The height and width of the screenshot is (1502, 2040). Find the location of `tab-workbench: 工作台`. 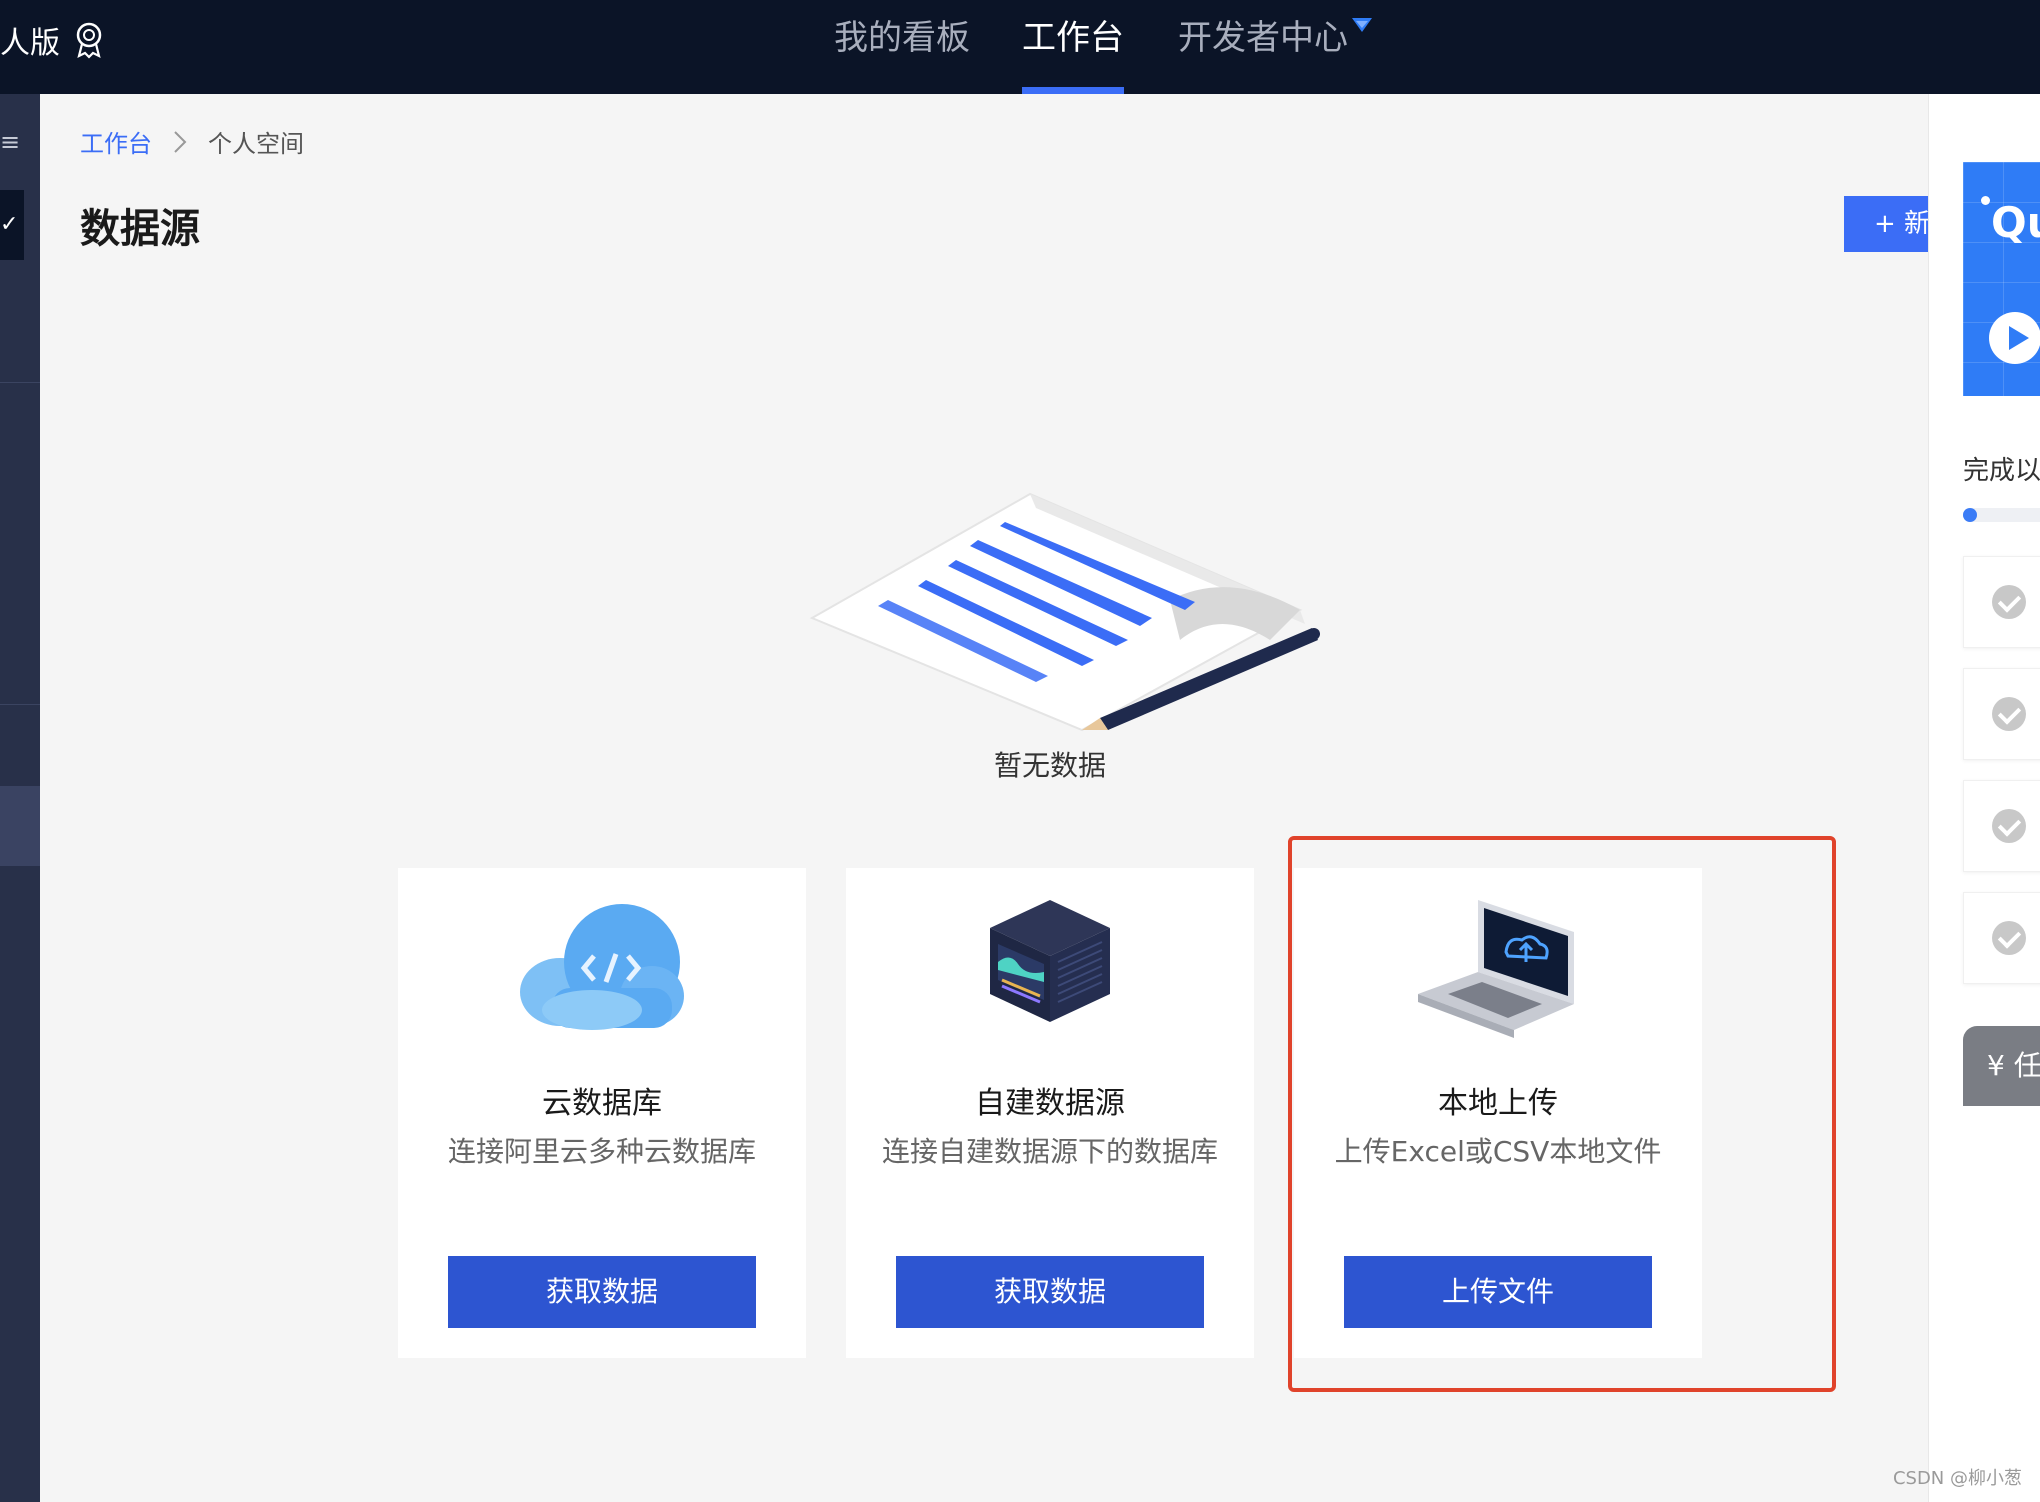

tab-workbench: 工作台 is located at coordinates (1073, 55).